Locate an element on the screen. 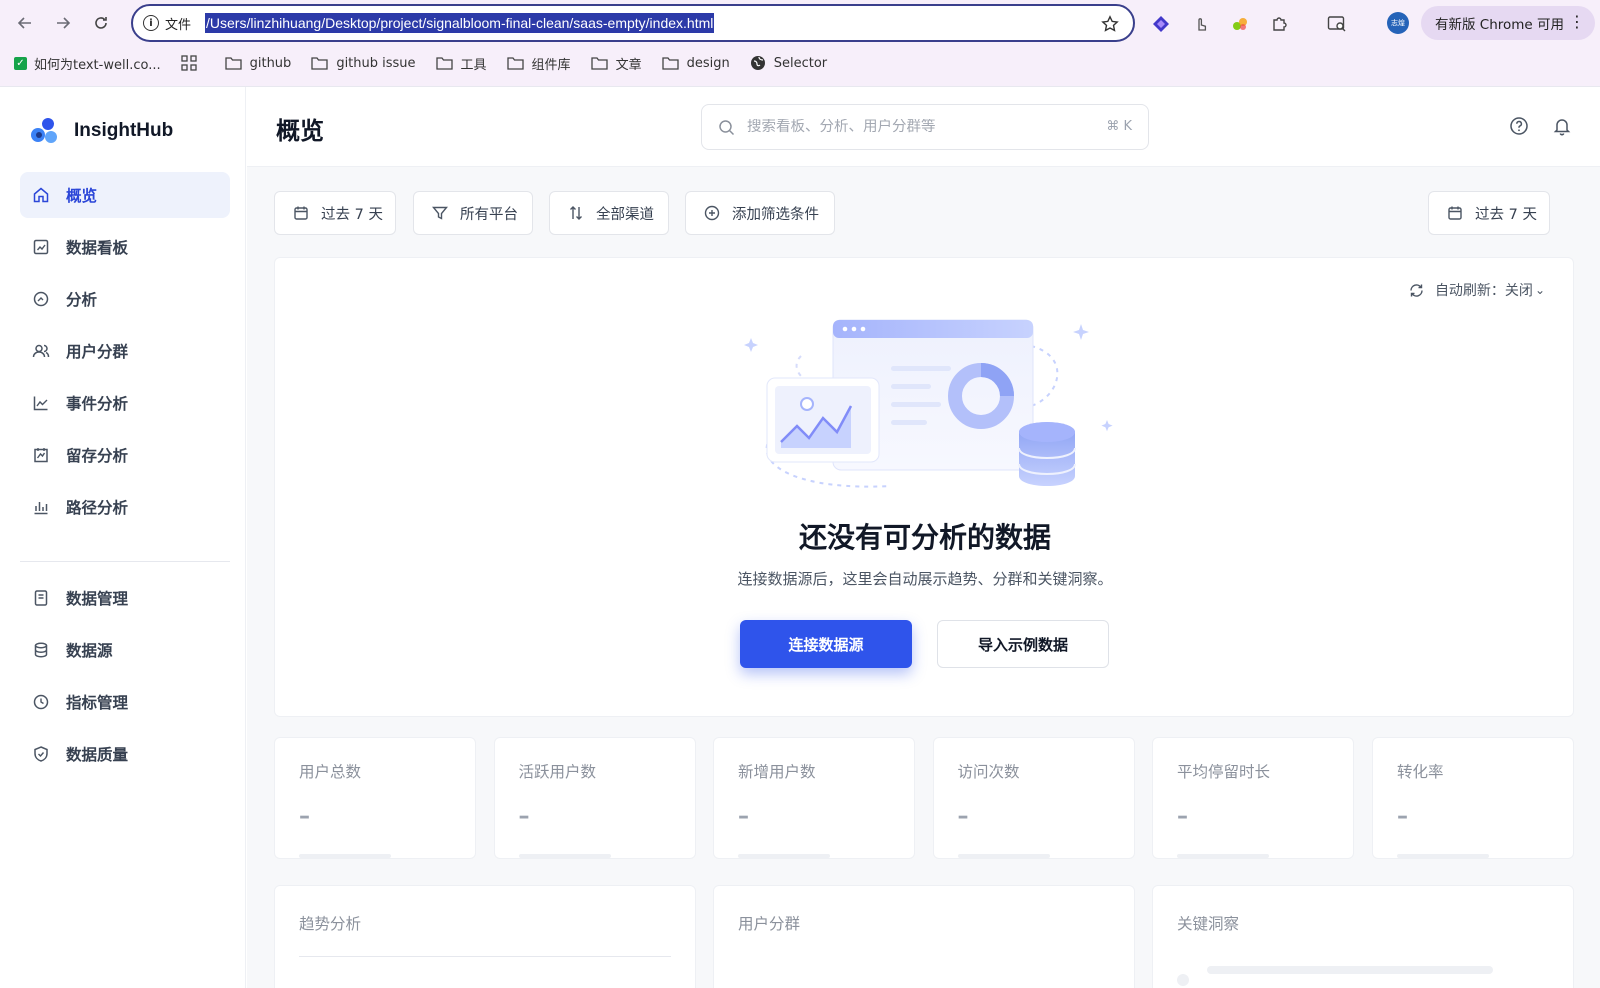 The height and width of the screenshot is (988, 1600). time-range-filter: 过去 7 天 is located at coordinates (335, 213).